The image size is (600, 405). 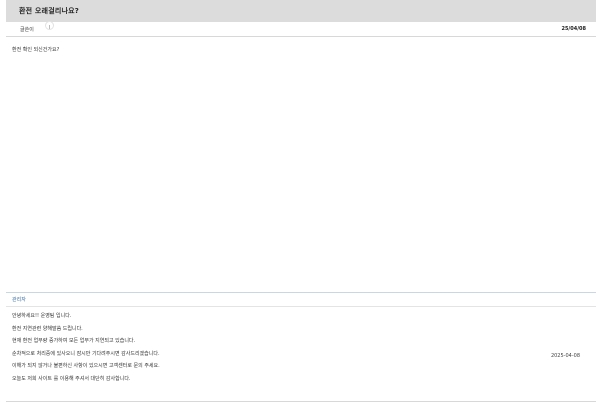 I want to click on reply-line: 안녕하세요!! 운영팀 입니다., so click(x=42, y=316).